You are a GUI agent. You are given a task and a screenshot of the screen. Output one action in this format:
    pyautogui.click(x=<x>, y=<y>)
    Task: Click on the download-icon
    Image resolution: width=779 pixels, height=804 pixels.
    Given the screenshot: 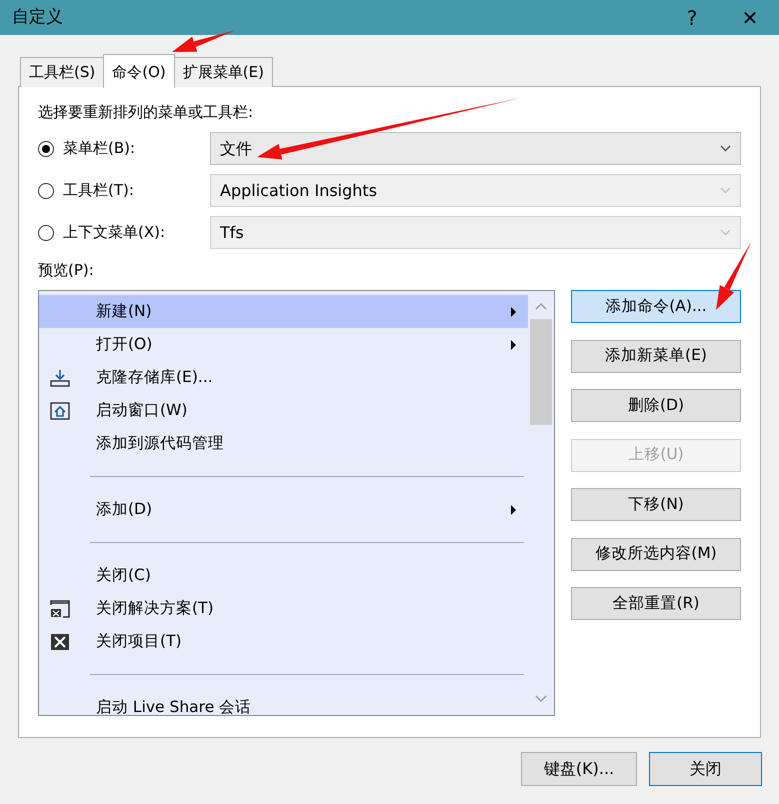 What is the action you would take?
    pyautogui.click(x=60, y=377)
    